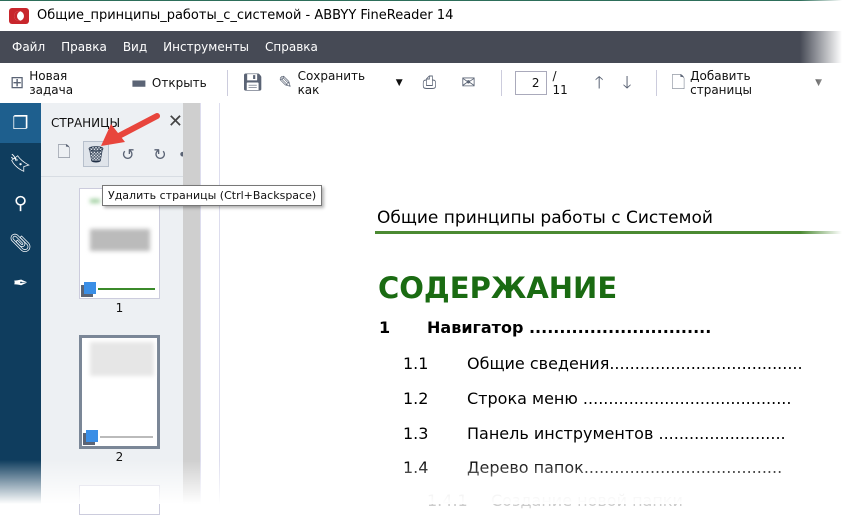 The width and height of the screenshot is (842, 515). I want to click on pages-scrollbar, so click(191, 303).